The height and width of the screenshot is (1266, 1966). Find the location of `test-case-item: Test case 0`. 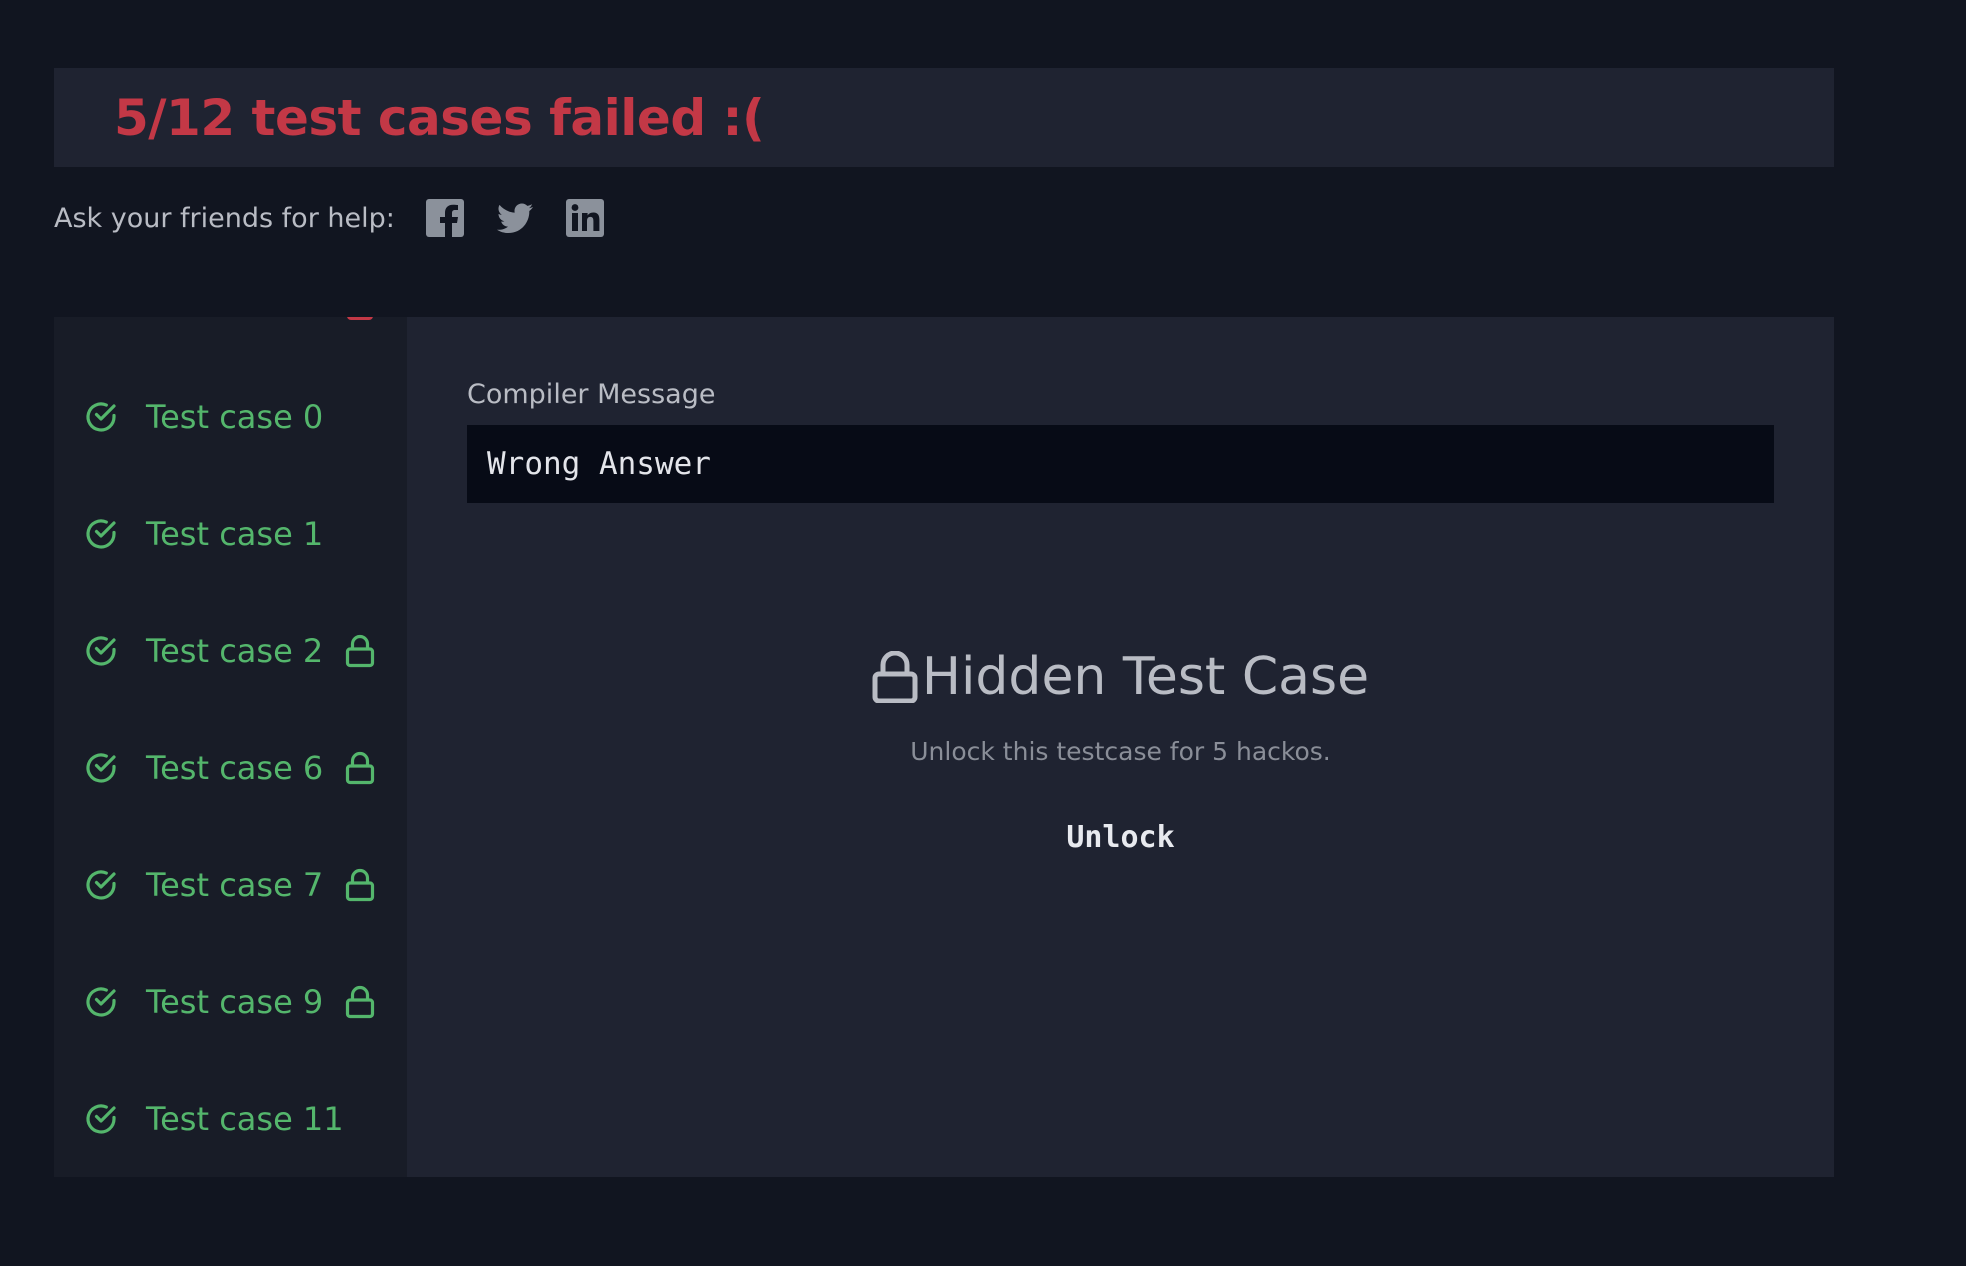

test-case-item: Test case 0 is located at coordinates (230, 417).